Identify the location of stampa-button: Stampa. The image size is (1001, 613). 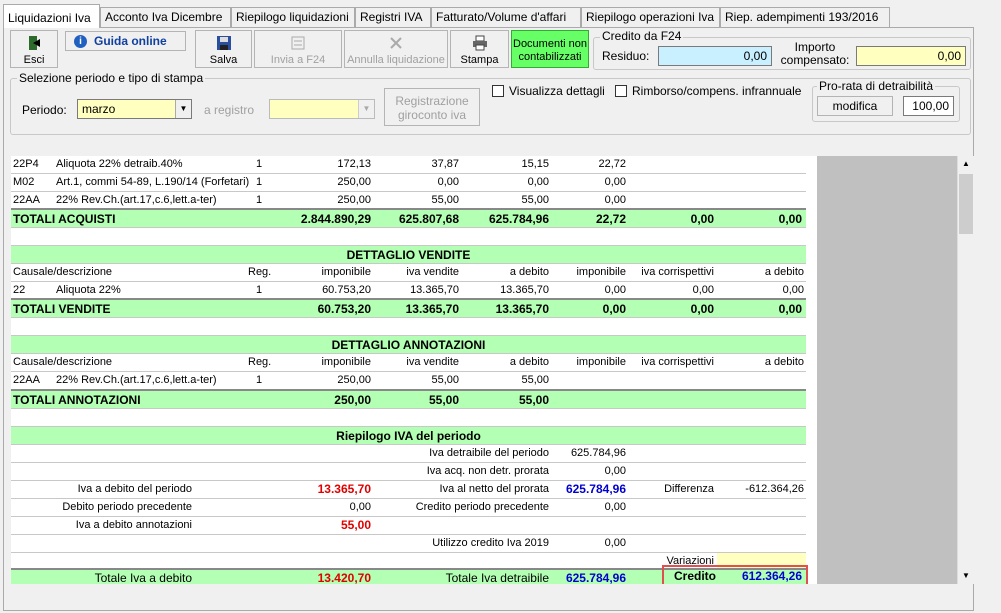
(479, 49).